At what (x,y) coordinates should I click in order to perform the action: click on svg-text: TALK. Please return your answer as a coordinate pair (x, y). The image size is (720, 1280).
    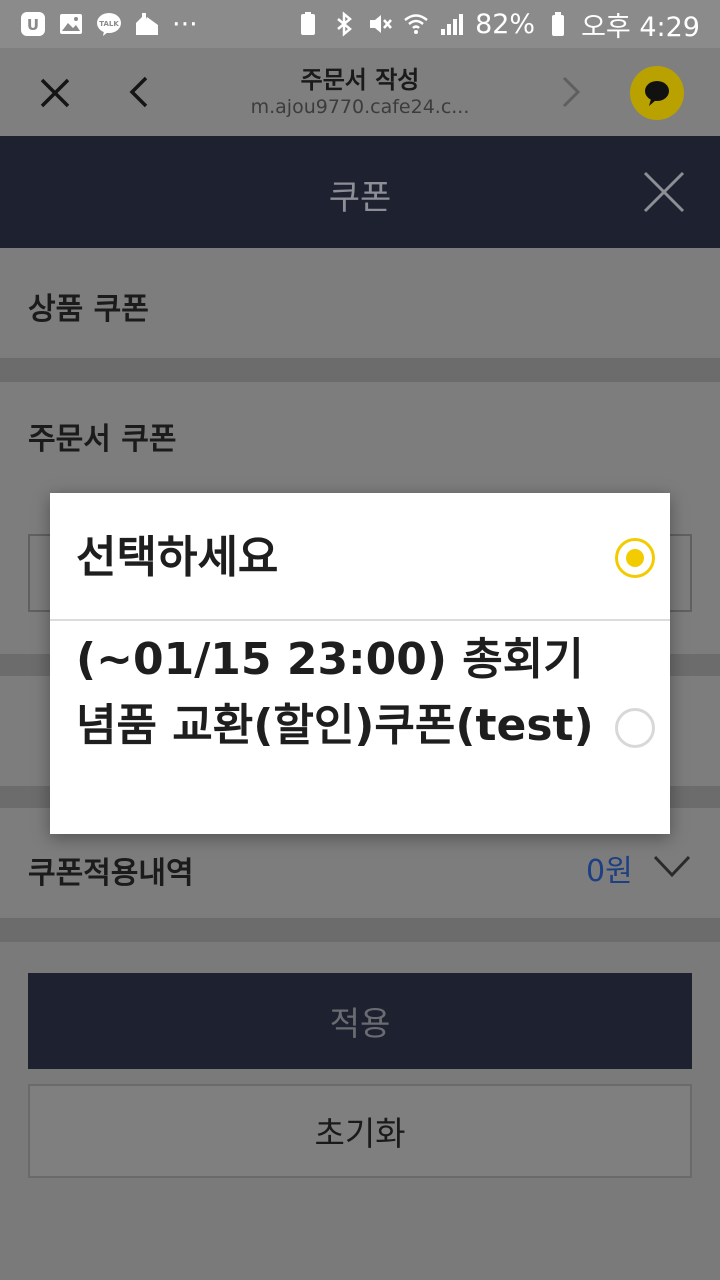
    Looking at the image, I should click on (109, 24).